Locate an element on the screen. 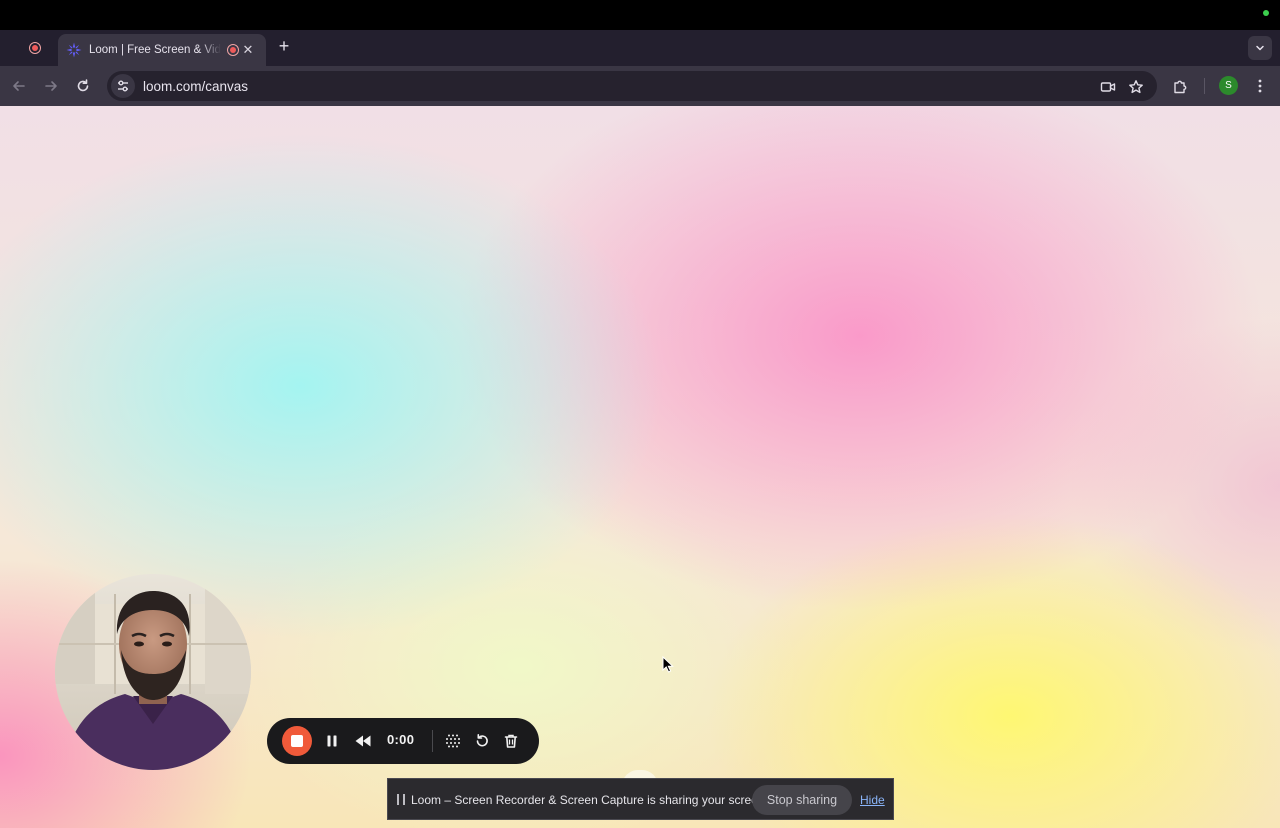  trash-icon is located at coordinates (511, 741).